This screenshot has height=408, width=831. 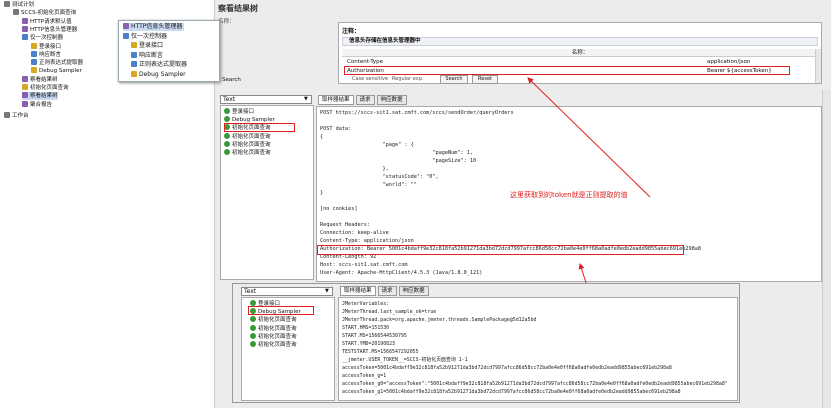 I want to click on bottom-result-tabs: 取样器结果 请求 响应数据, so click(x=384, y=291).